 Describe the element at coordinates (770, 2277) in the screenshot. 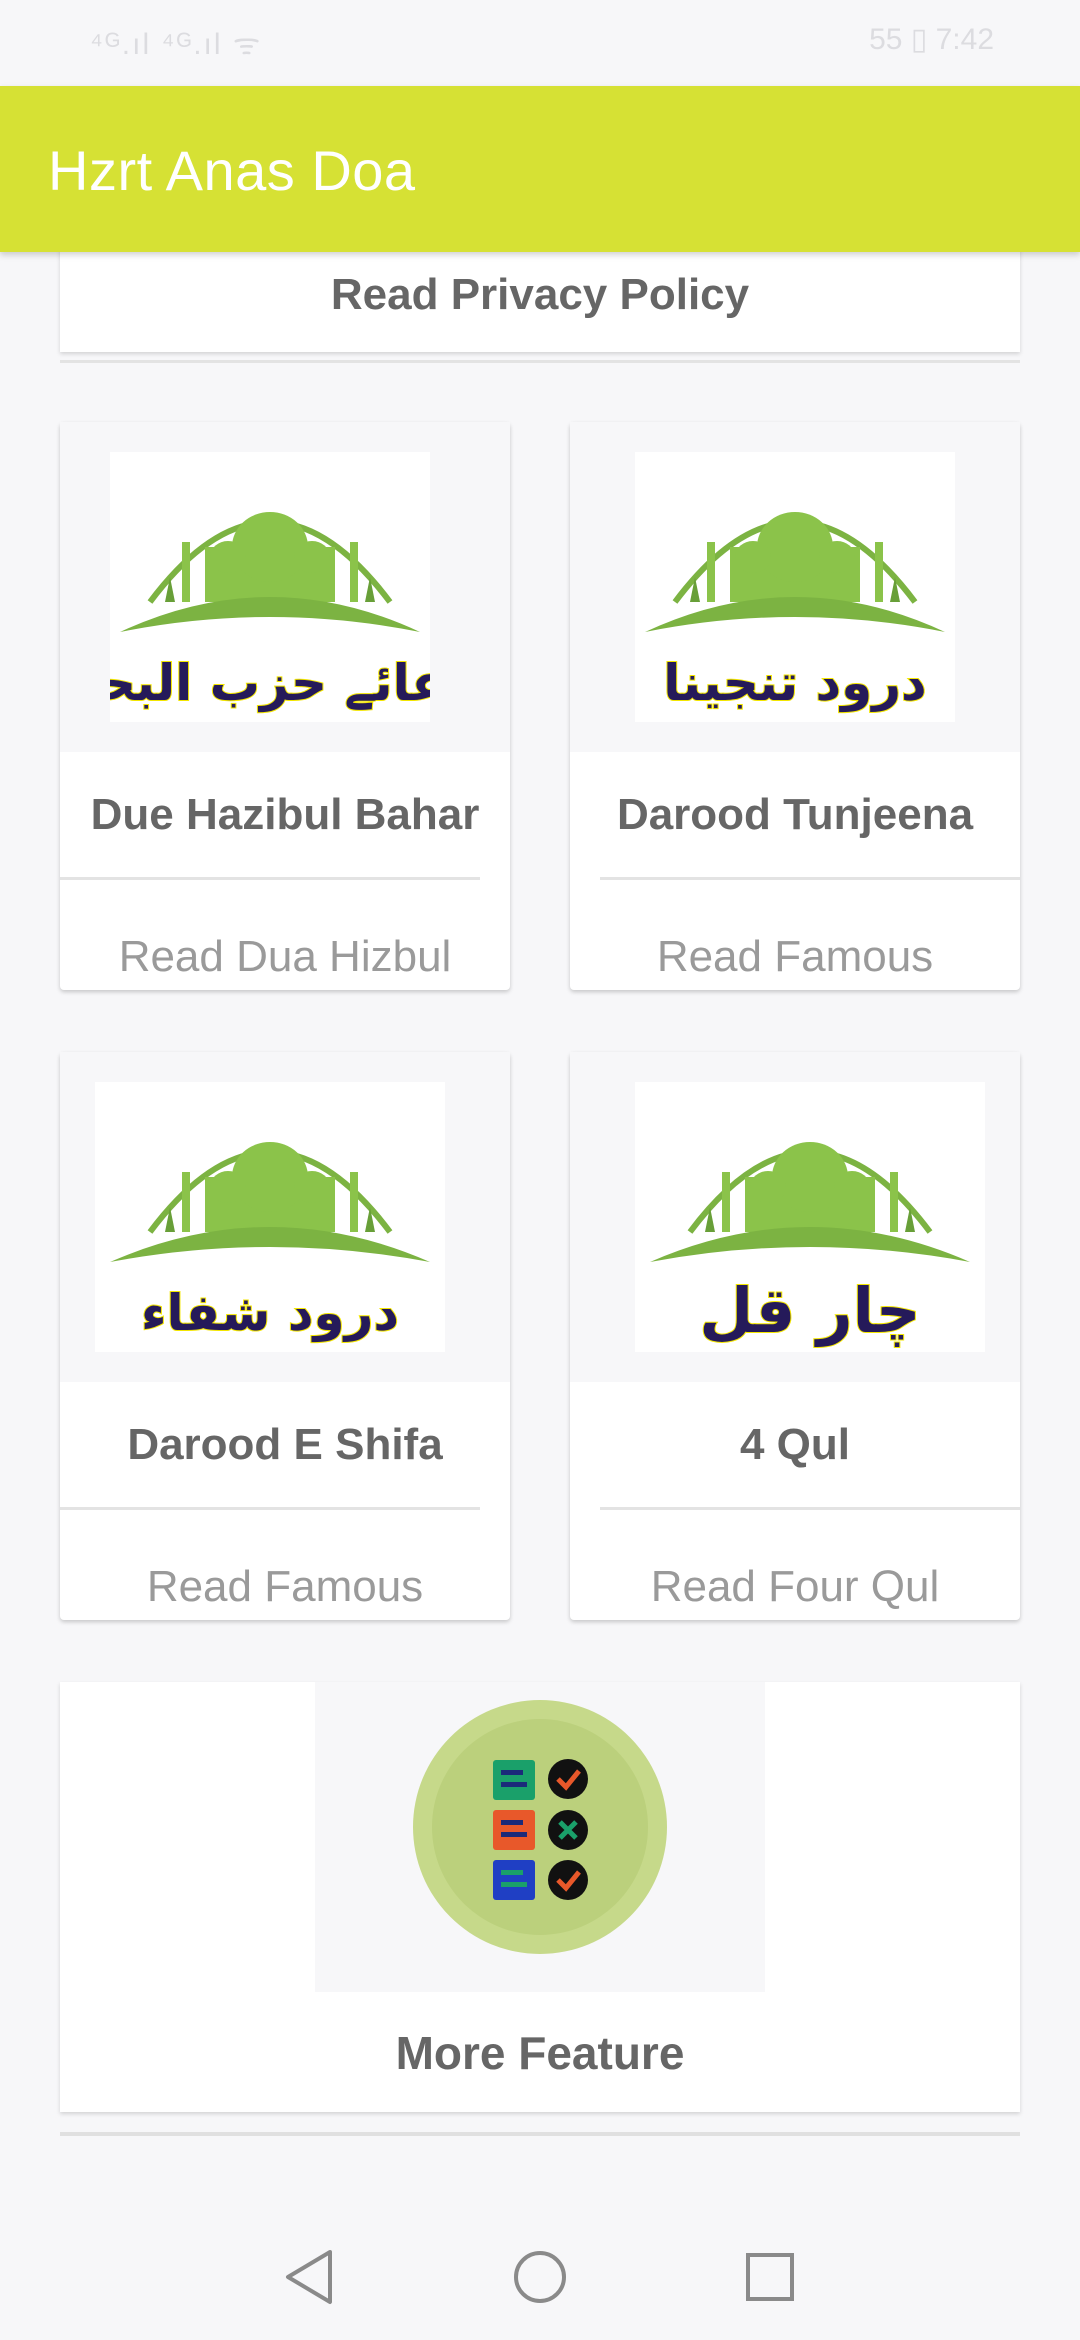

I see `recents-icon` at that location.